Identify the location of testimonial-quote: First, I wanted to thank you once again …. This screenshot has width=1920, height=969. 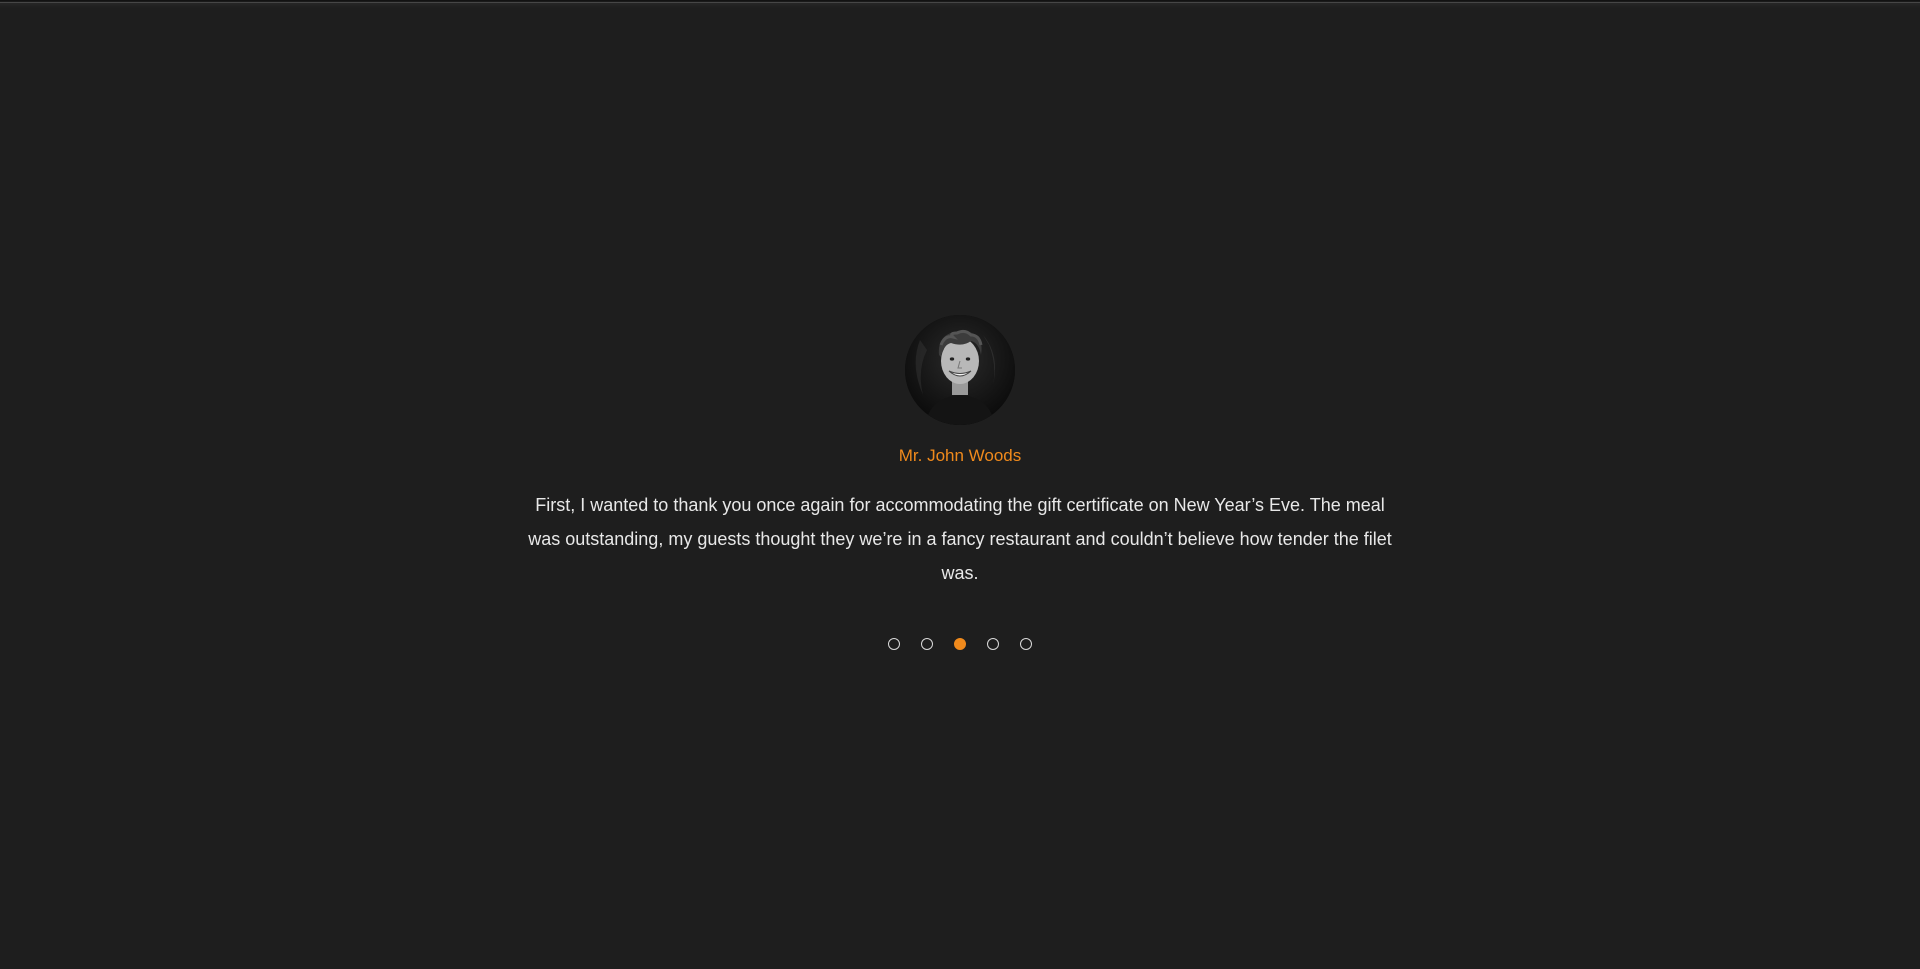
(960, 539).